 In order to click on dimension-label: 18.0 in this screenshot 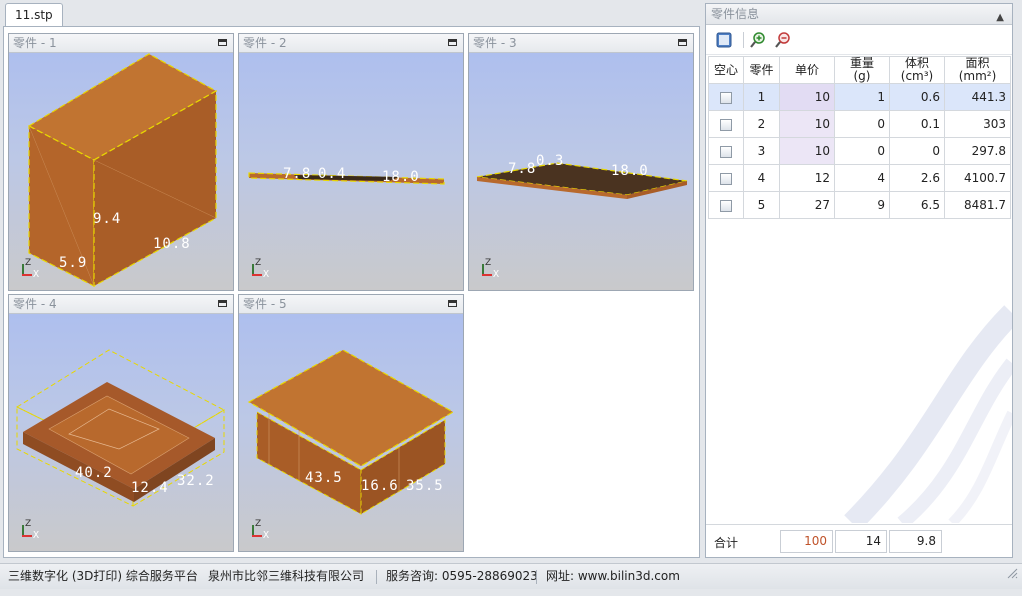, I will do `click(630, 171)`.